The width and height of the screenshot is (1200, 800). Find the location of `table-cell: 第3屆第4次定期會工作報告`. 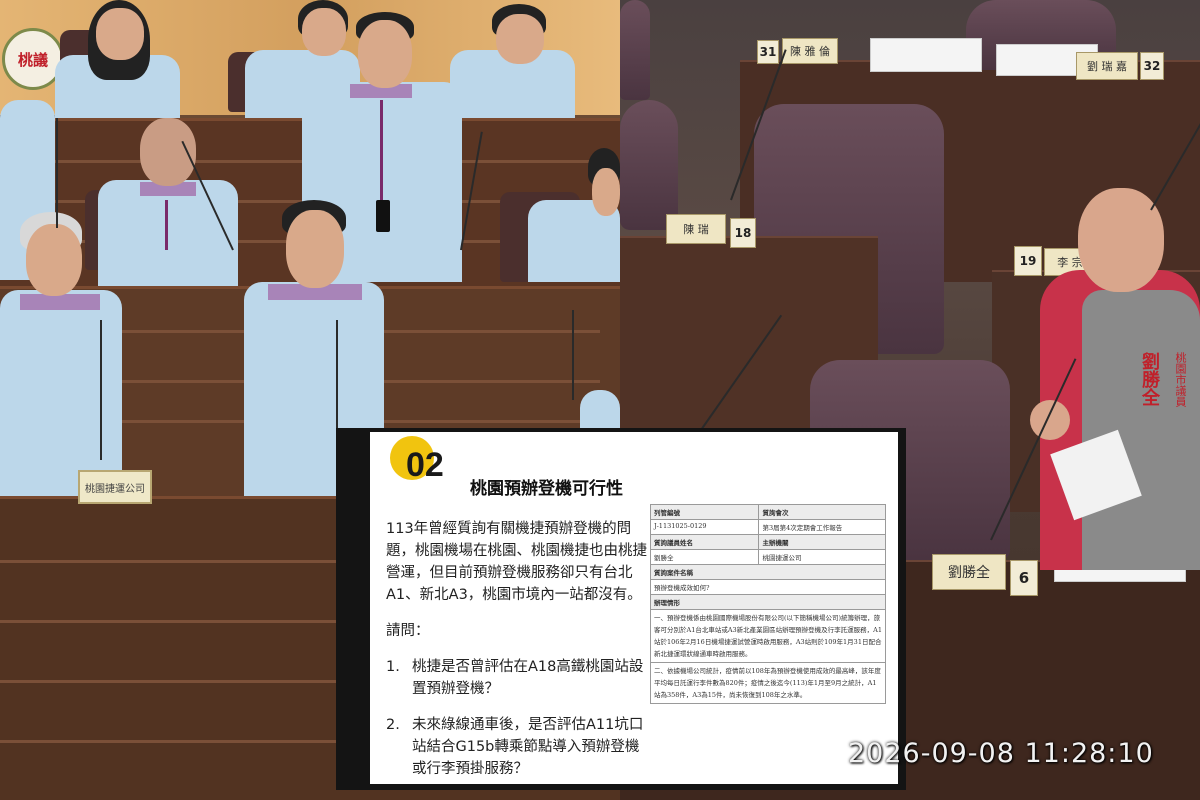

table-cell: 第3屆第4次定期會工作報告 is located at coordinates (822, 527).